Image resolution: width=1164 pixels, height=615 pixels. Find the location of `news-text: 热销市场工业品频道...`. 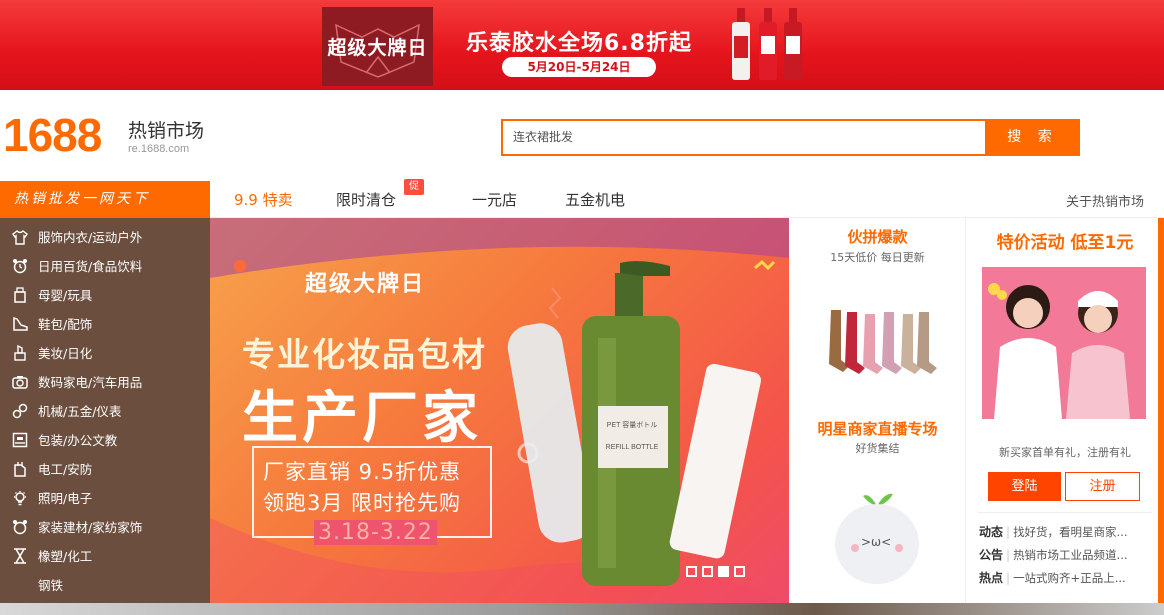

news-text: 热销市场工业品频道... is located at coordinates (1070, 555).